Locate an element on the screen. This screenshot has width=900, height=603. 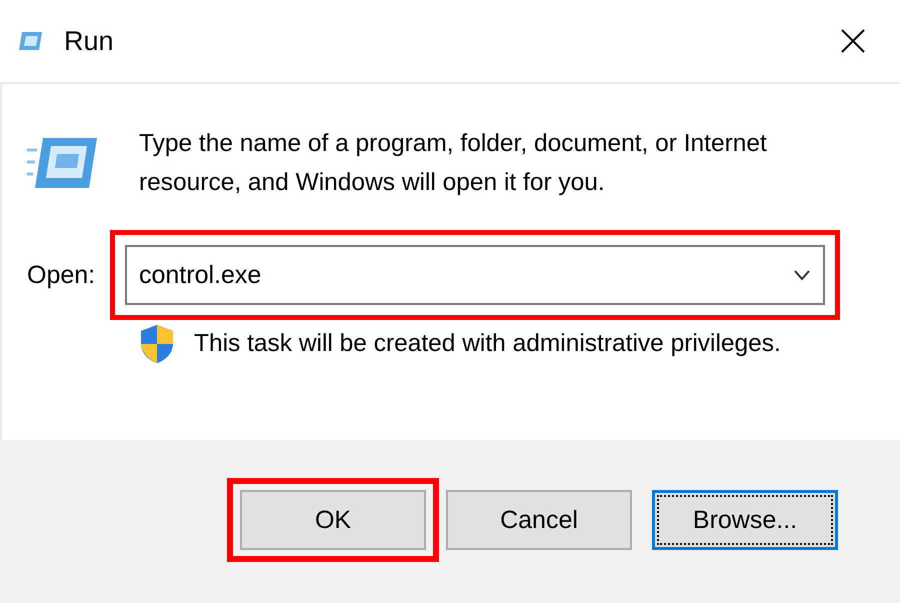
open-combobox: control.exe is located at coordinates (475, 275).